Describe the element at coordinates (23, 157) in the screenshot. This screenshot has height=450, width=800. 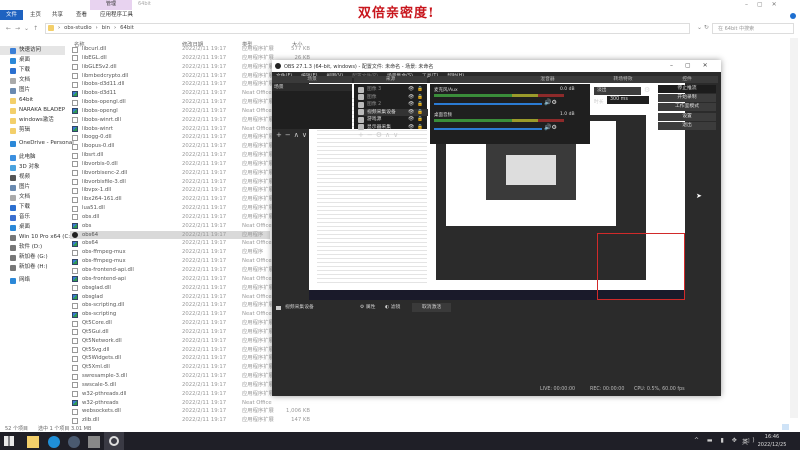
I see `nav-item: 此电脑` at that location.